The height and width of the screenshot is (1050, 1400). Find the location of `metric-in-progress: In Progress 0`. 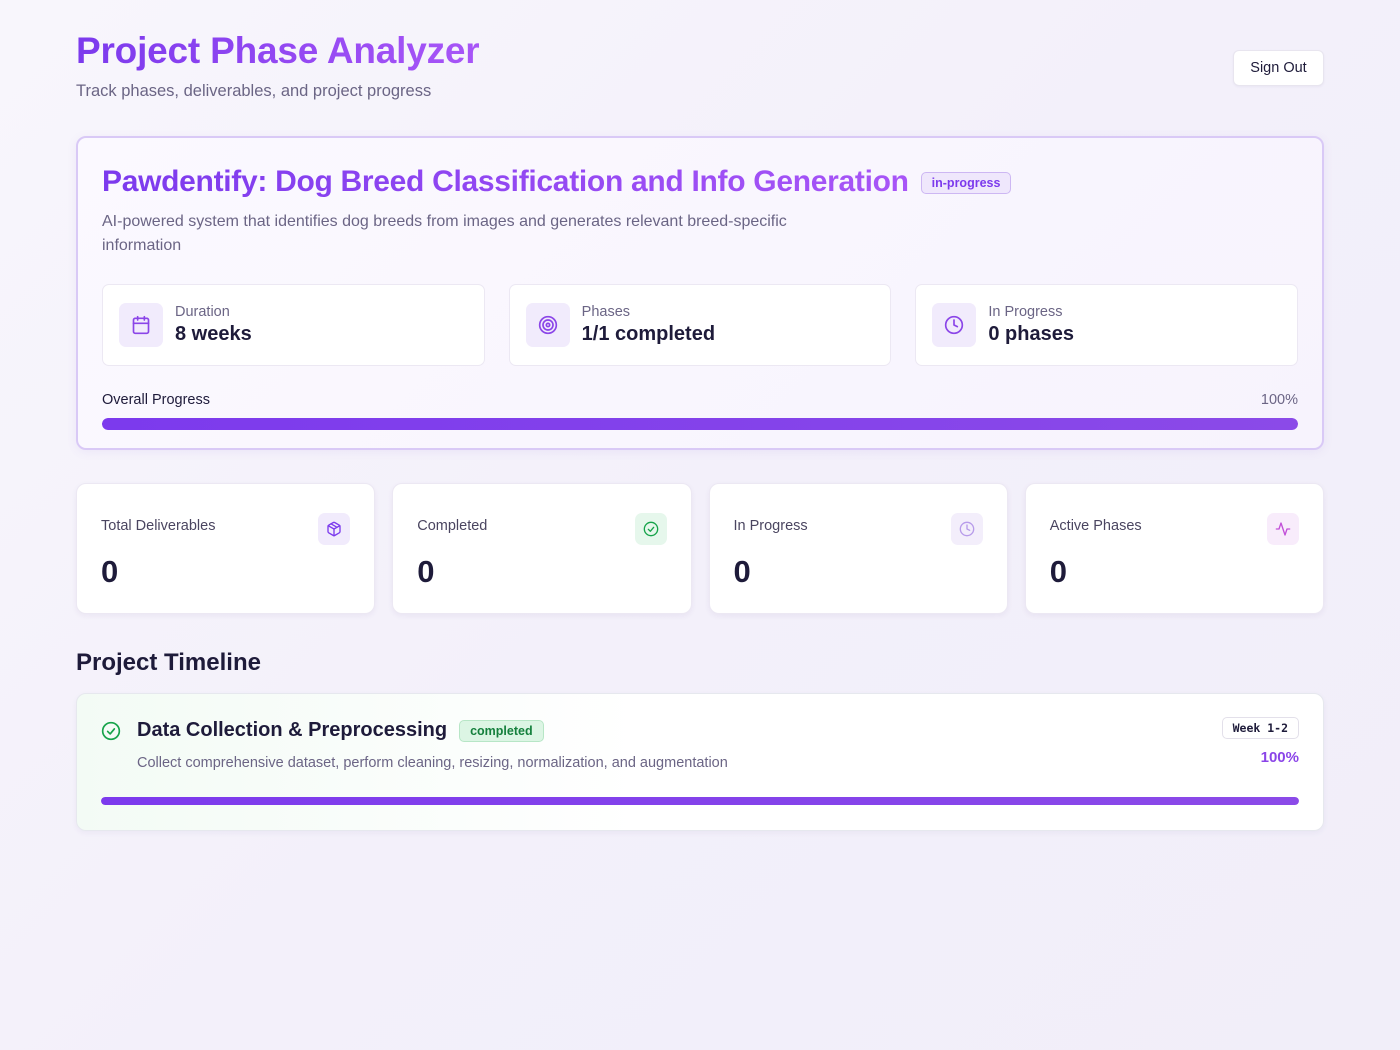

metric-in-progress: In Progress 0 is located at coordinates (858, 548).